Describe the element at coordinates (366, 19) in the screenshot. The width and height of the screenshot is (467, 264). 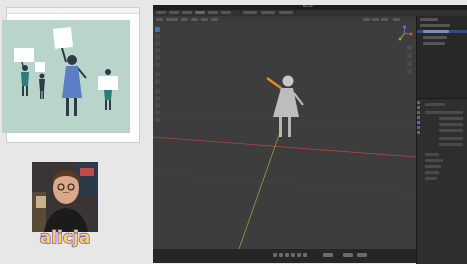
I see `shading-solid-button` at that location.